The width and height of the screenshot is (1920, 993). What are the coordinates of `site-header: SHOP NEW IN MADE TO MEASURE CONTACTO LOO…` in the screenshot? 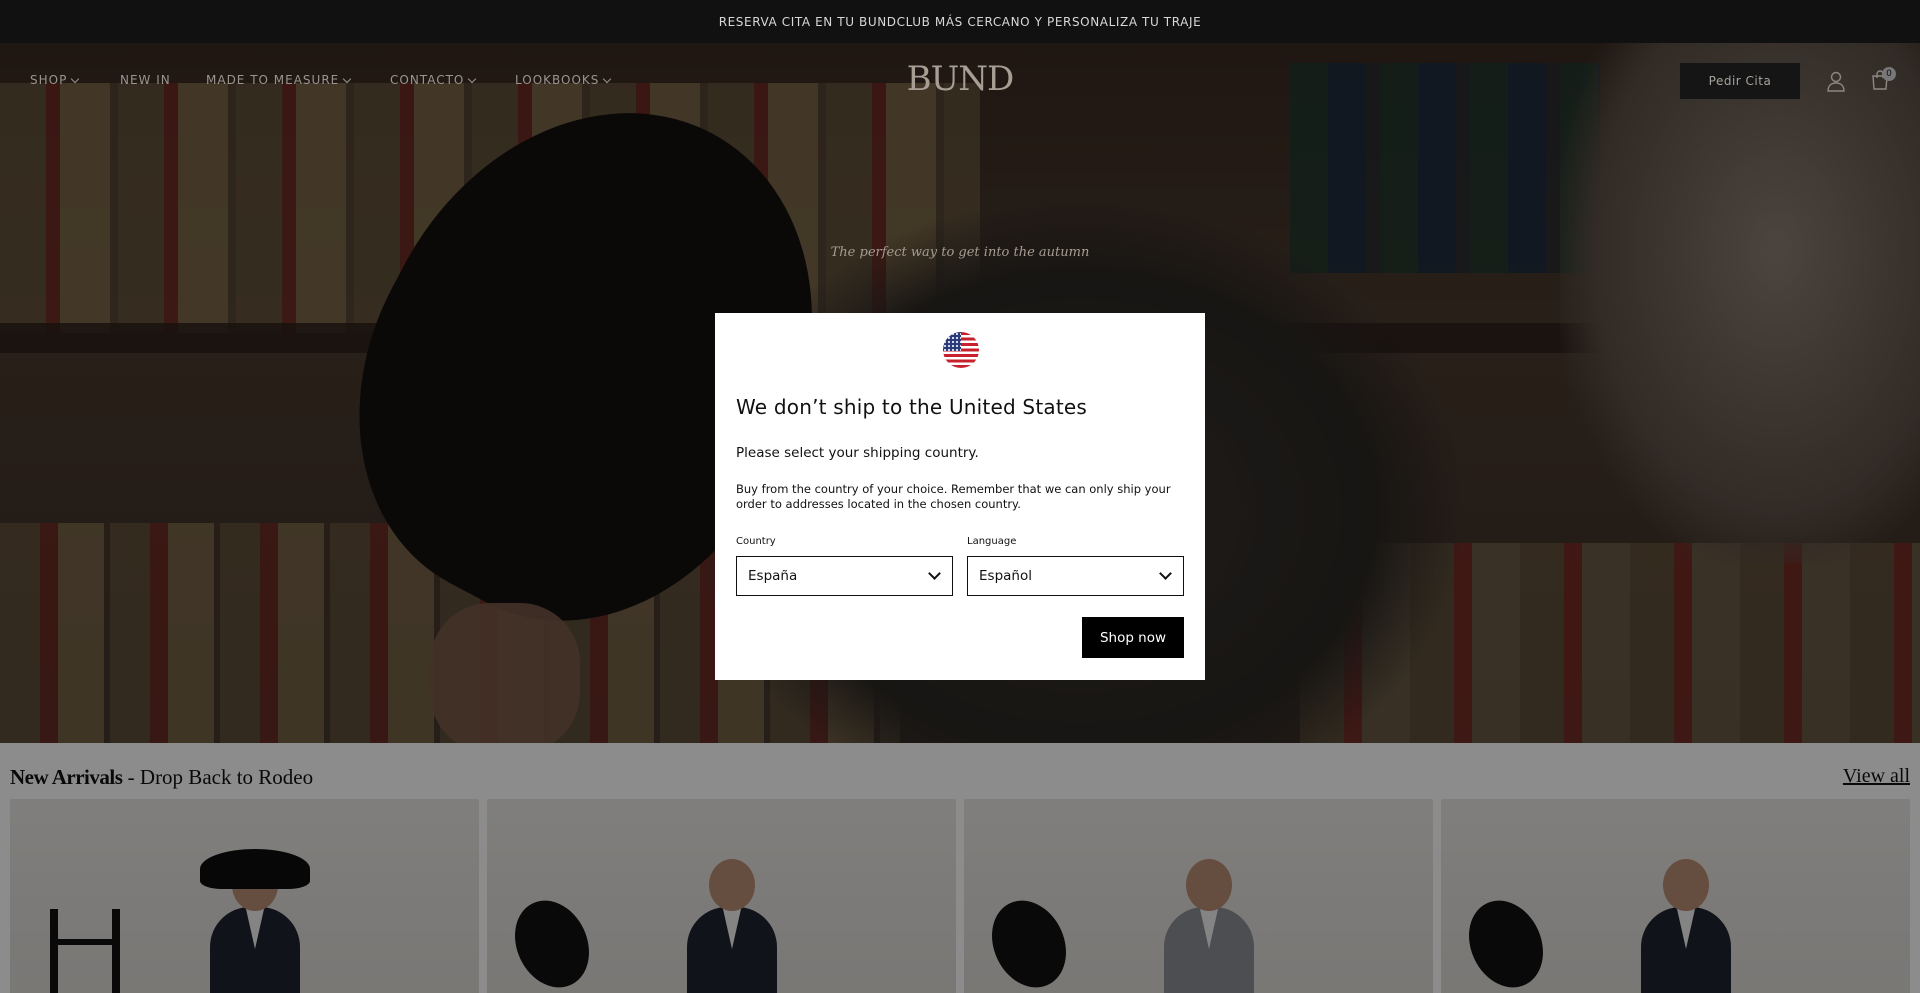 It's located at (960, 79).